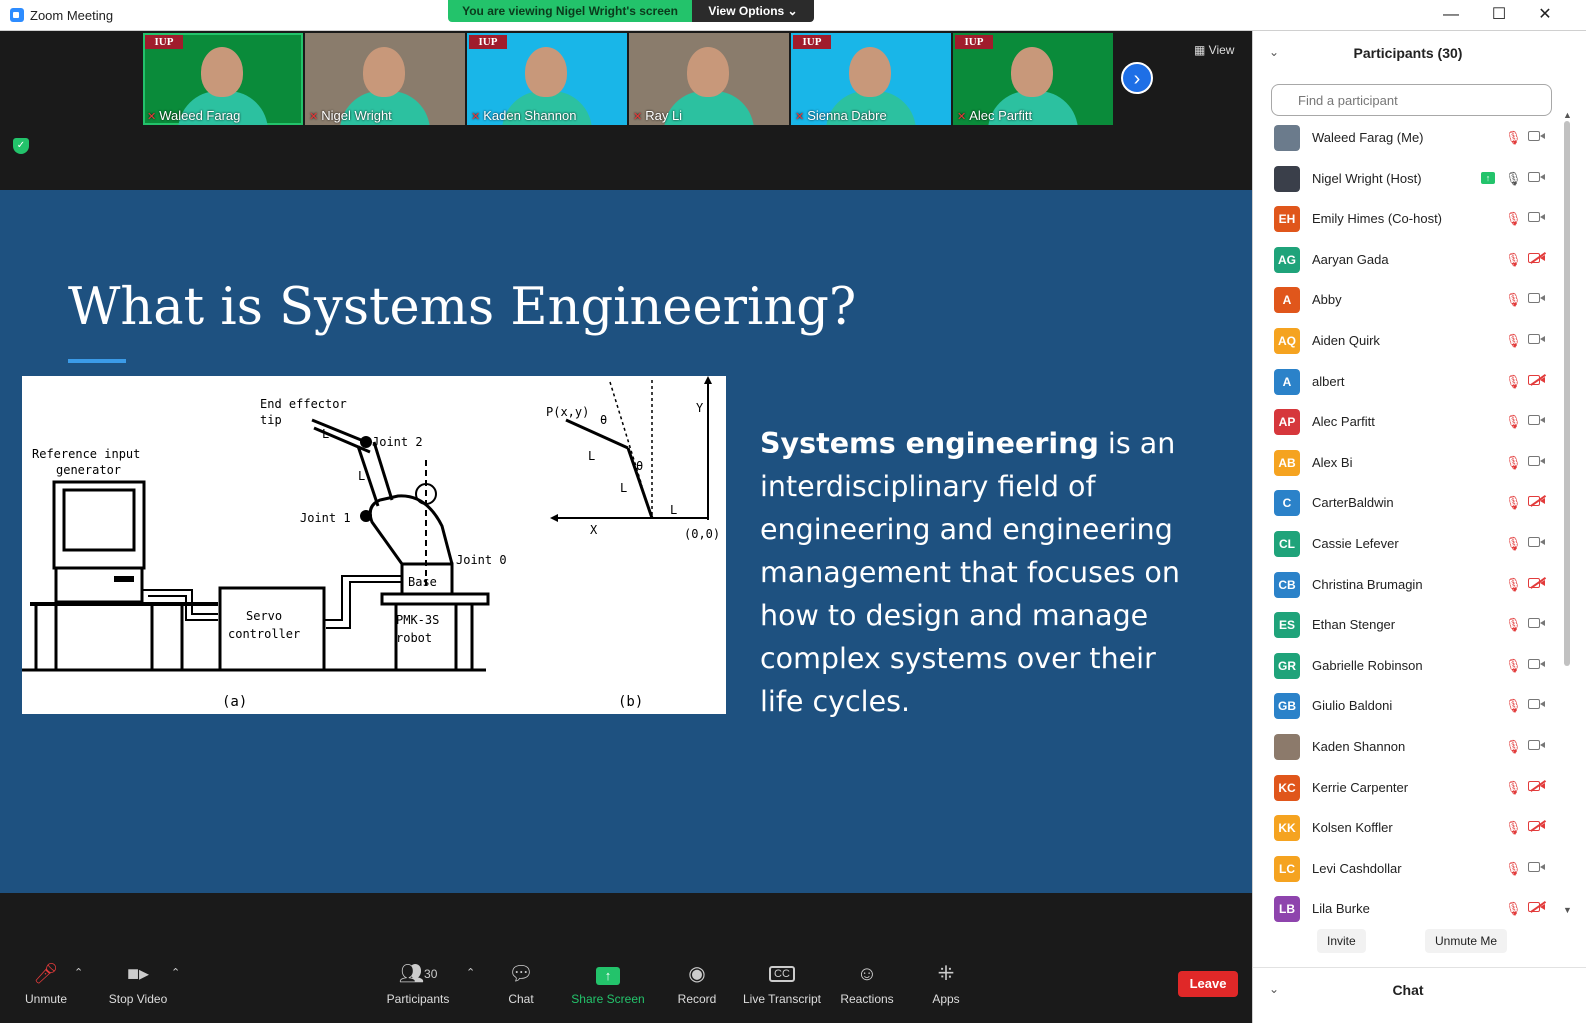 The image size is (1586, 1023). Describe the element at coordinates (1567, 910) in the screenshot. I see `scroll-down-arrow: ▼` at that location.